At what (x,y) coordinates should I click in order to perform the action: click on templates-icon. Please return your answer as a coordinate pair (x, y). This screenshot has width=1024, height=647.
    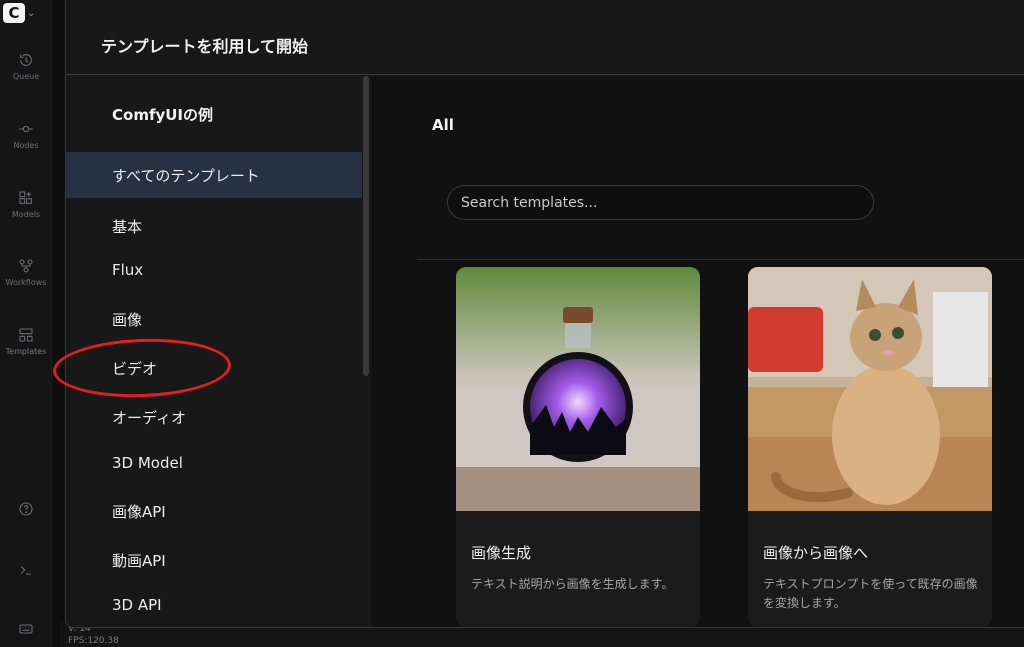
    Looking at the image, I should click on (26, 334).